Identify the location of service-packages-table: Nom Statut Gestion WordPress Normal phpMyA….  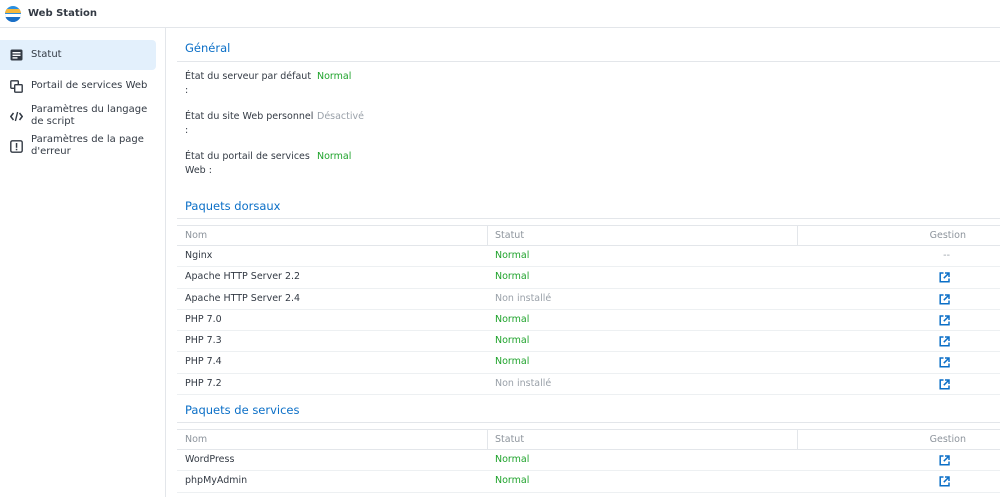
(588, 461).